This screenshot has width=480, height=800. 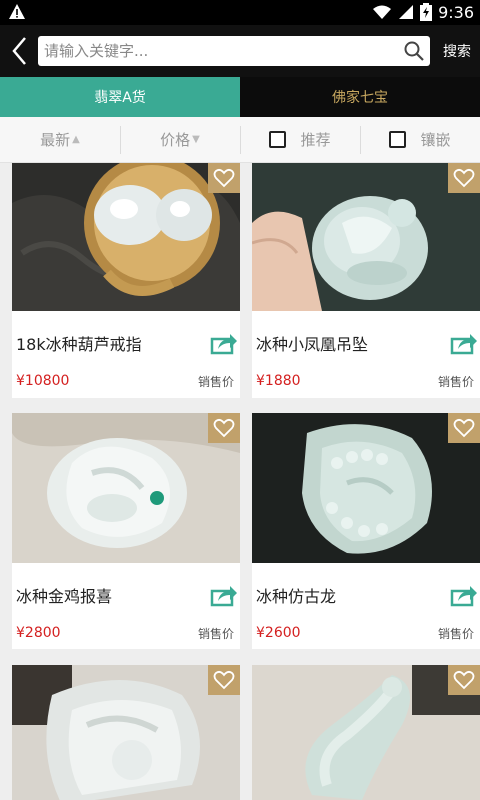 I want to click on wifi-icon, so click(x=382, y=12).